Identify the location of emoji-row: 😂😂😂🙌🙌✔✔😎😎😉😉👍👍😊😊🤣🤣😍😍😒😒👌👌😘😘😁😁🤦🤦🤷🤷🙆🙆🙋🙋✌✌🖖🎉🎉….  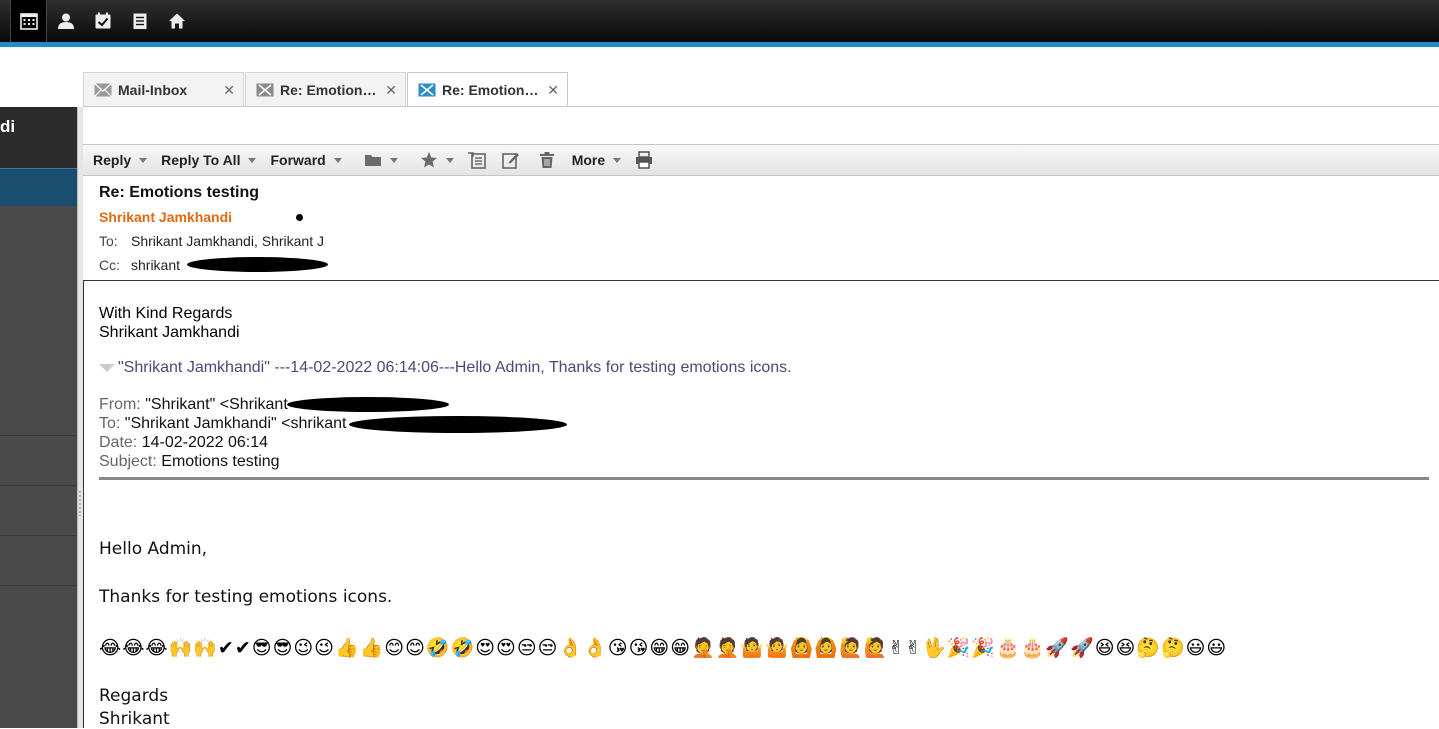
(663, 648).